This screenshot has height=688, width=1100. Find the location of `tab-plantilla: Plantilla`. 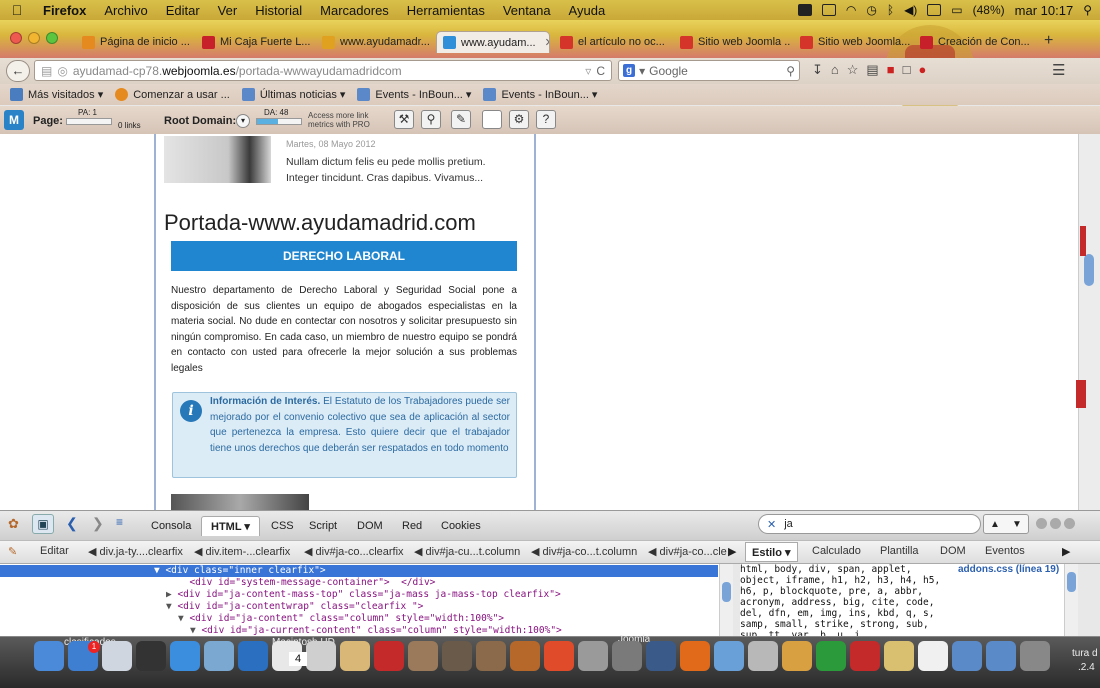

tab-plantilla: Plantilla is located at coordinates (899, 551).